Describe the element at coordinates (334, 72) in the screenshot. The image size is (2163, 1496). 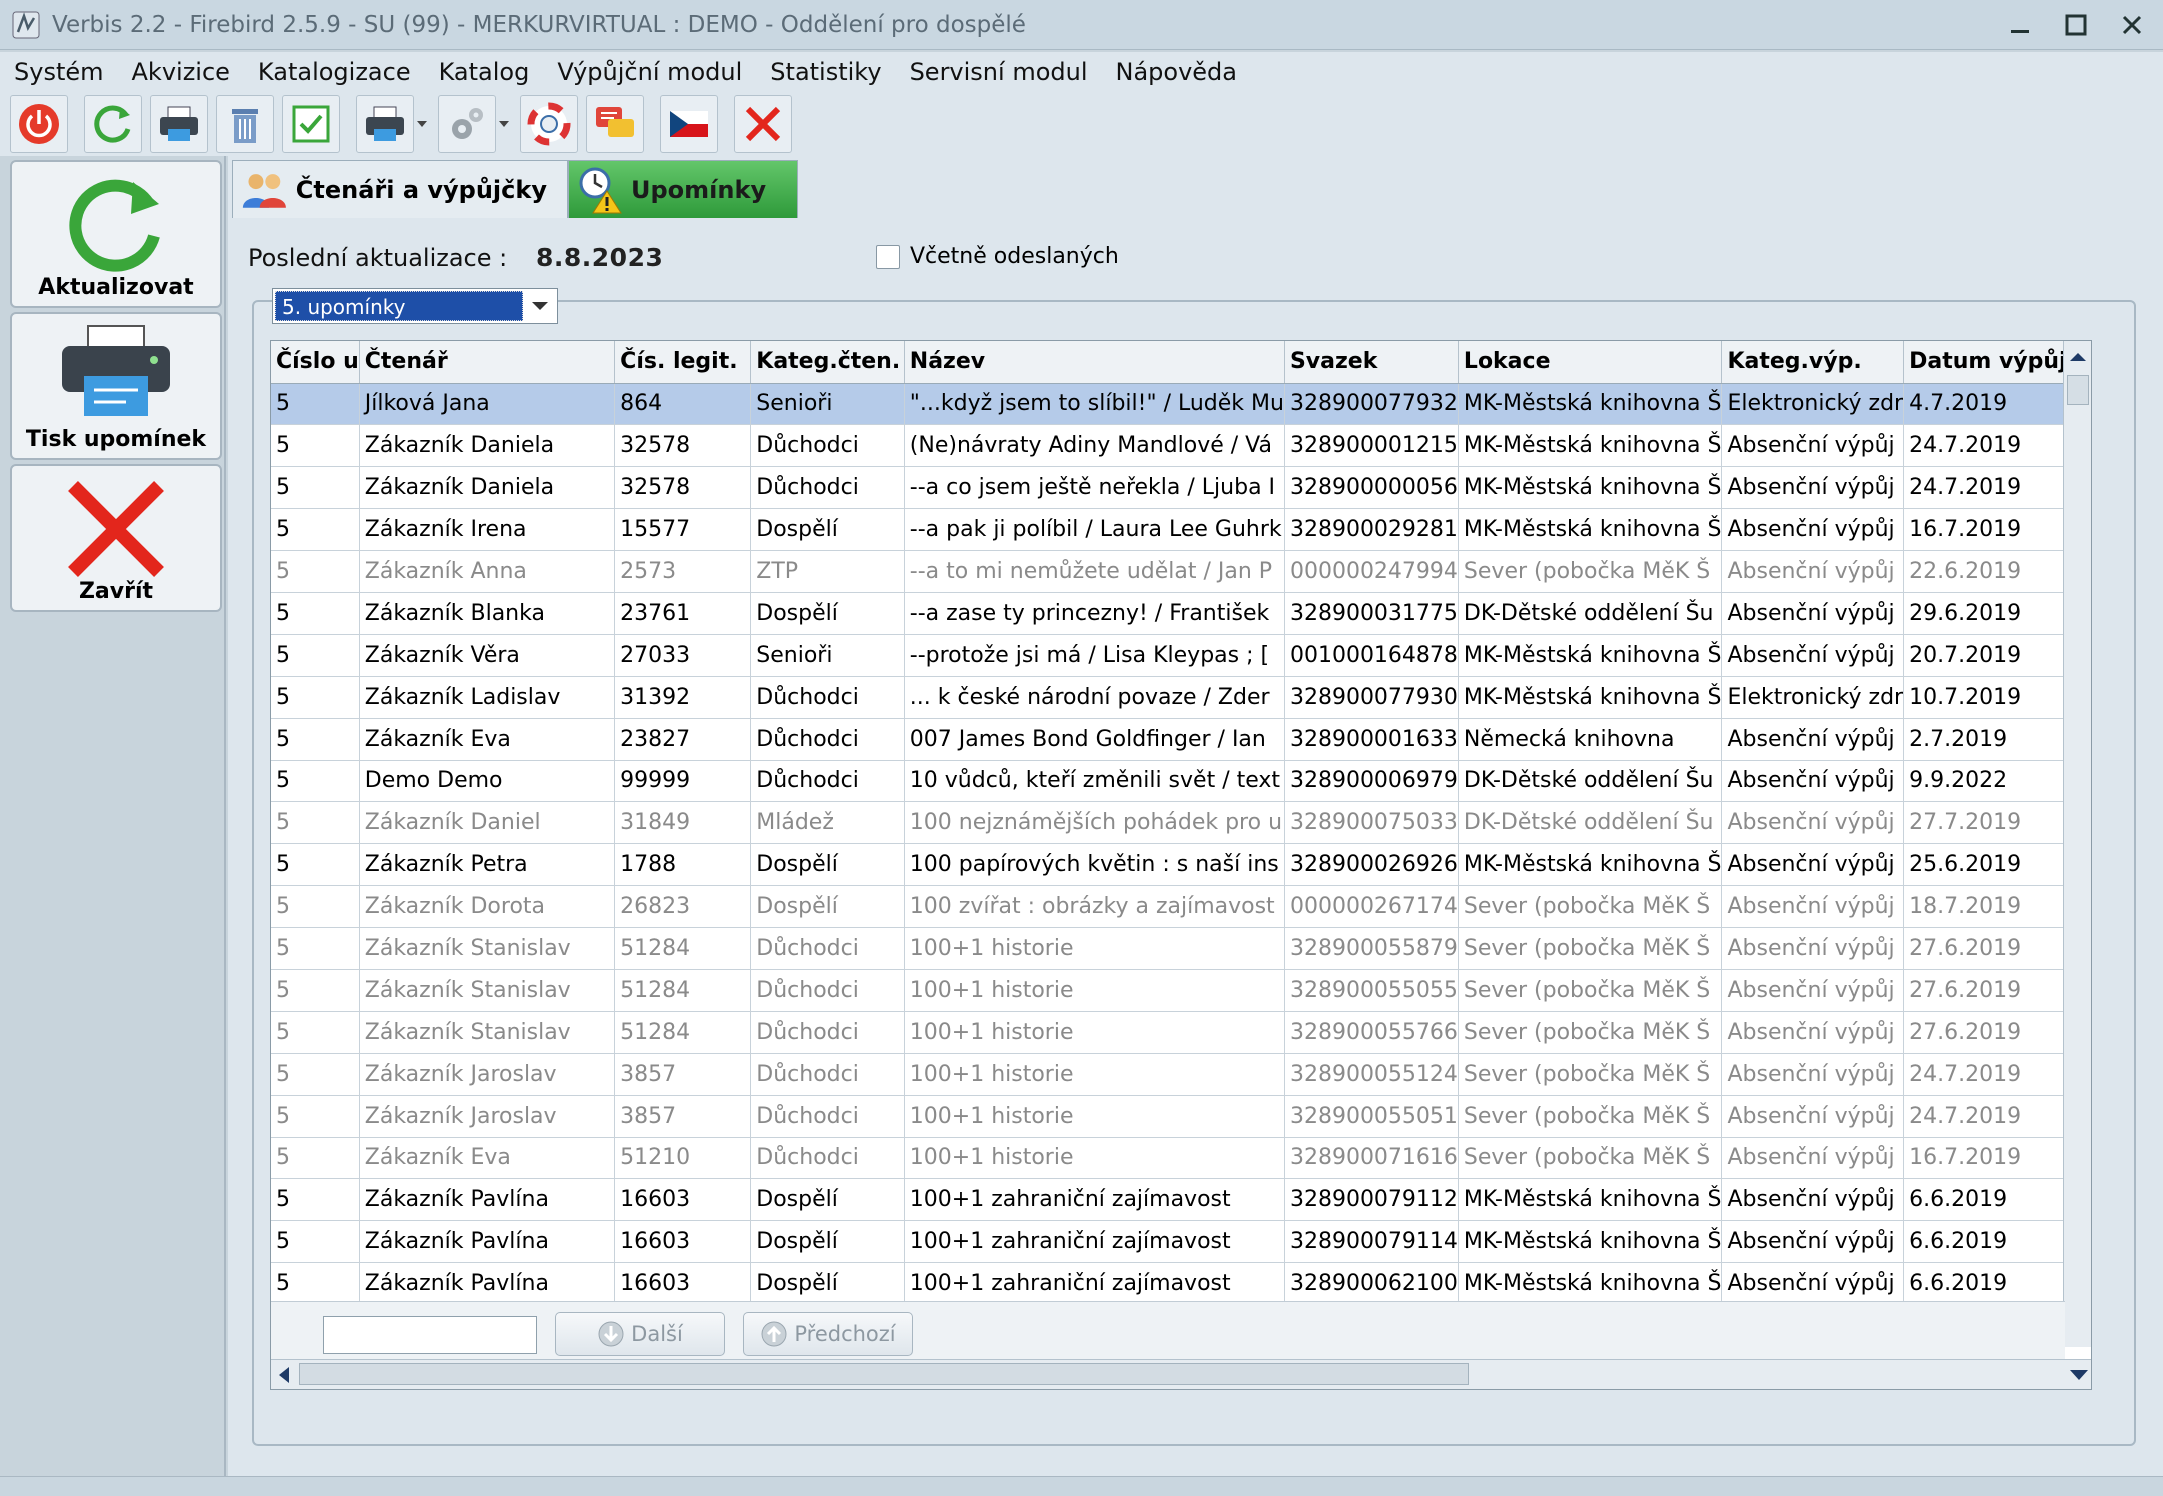
I see `menu-cataloguing: Katalogizace` at that location.